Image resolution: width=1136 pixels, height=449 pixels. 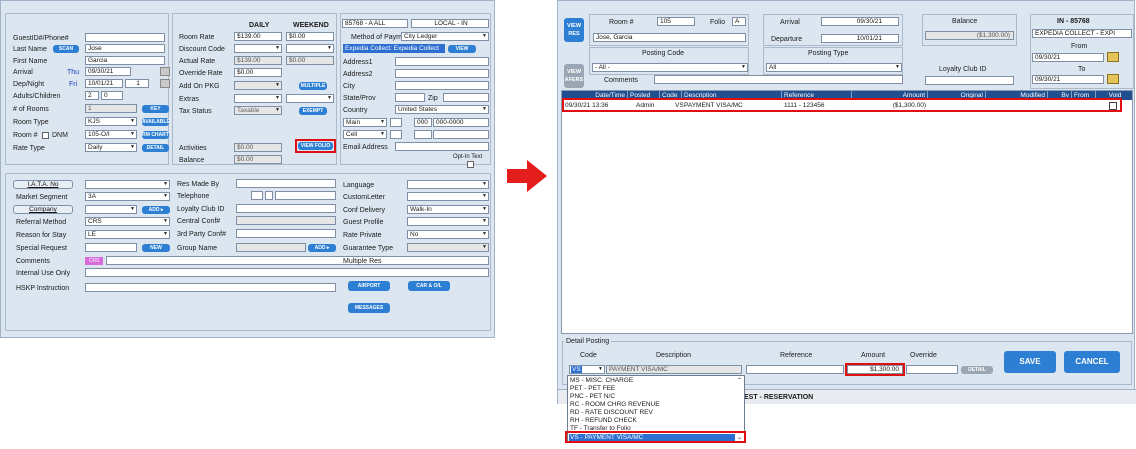 What do you see at coordinates (1068, 57) in the screenshot?
I see `from-date-input: 09/30/21` at bounding box center [1068, 57].